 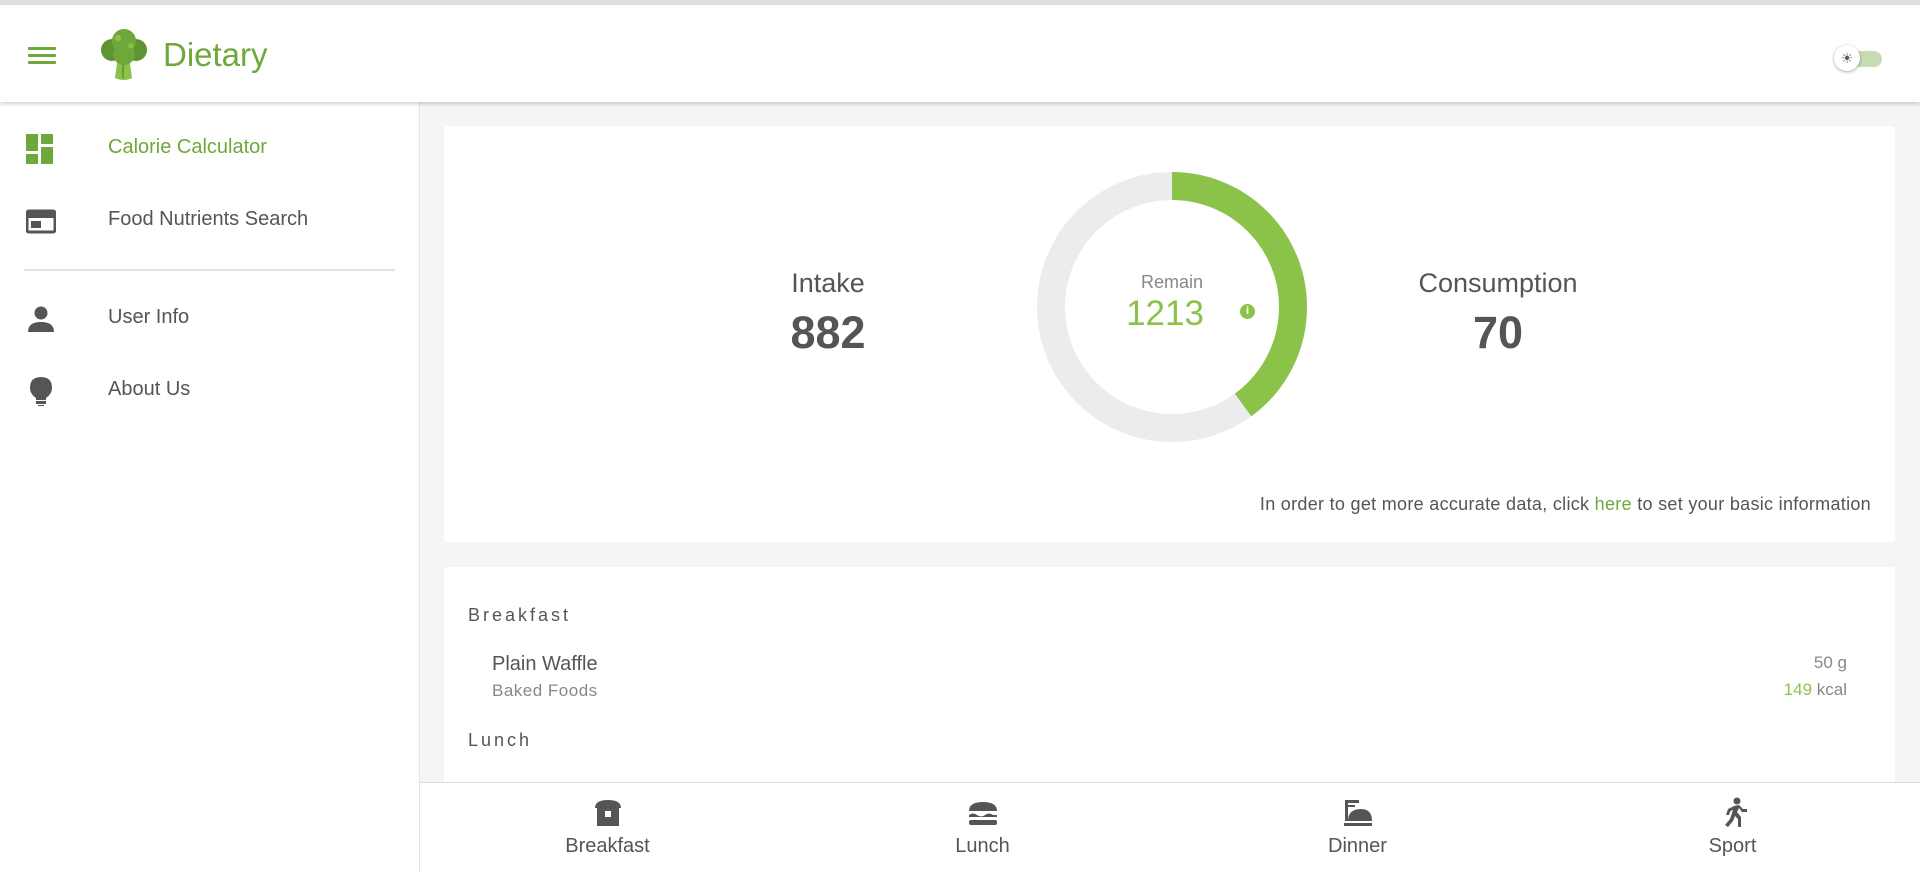 I want to click on sidebar-item-label: Calorie Calculator, so click(x=187, y=147).